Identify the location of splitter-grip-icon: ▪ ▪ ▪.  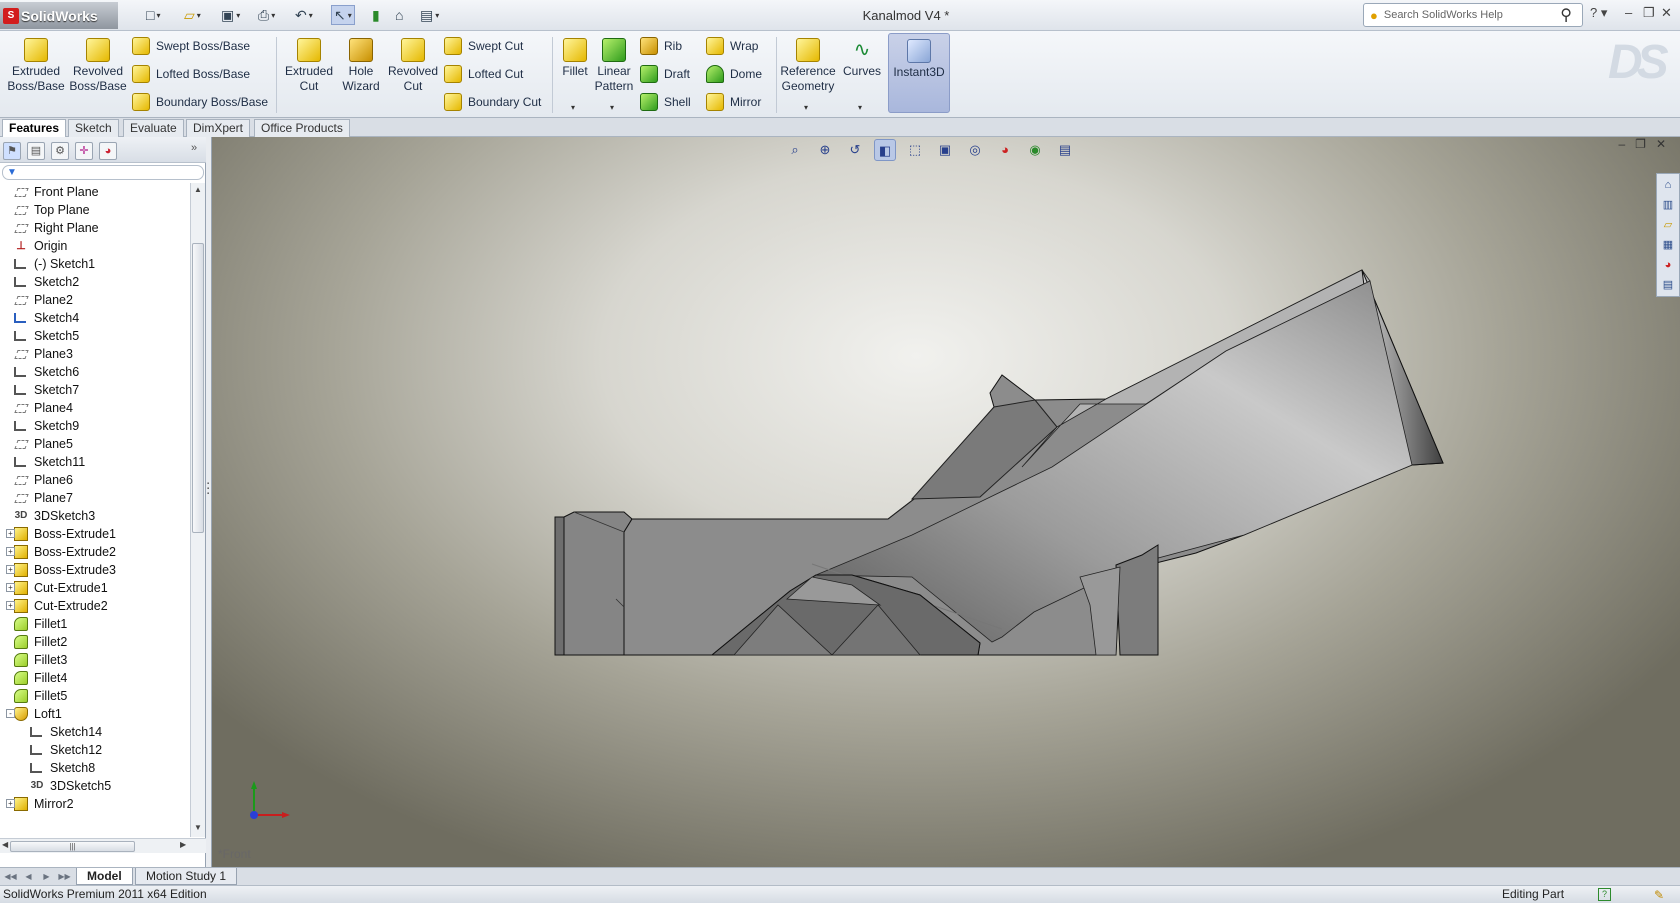
(209, 491).